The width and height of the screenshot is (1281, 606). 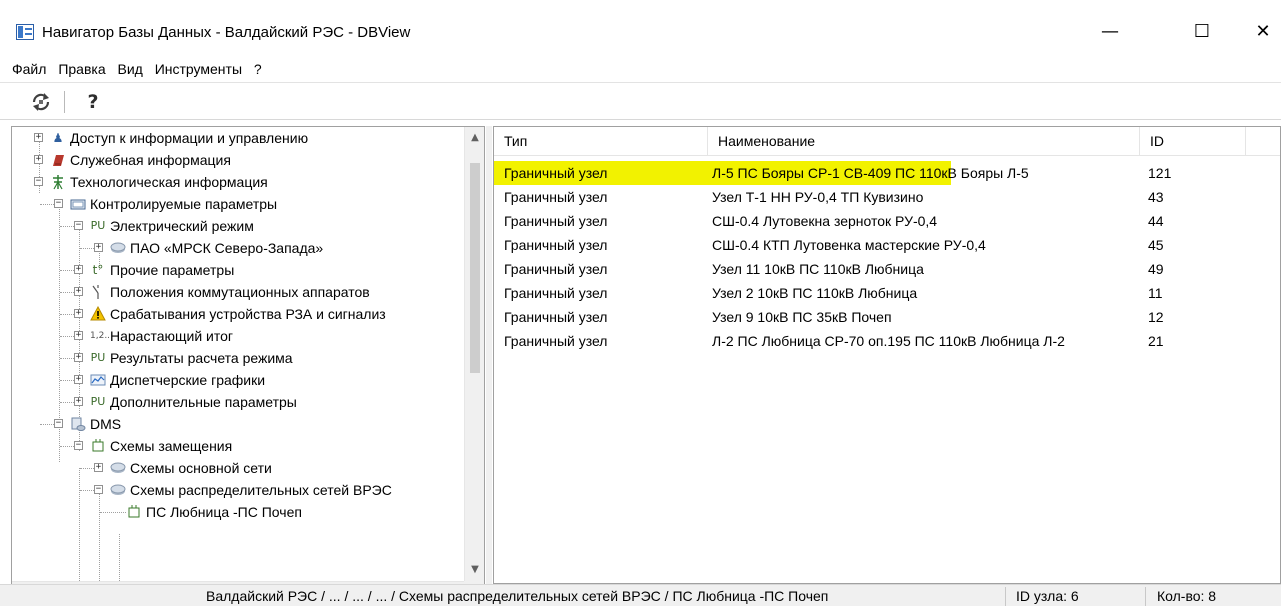 What do you see at coordinates (1202, 32) in the screenshot?
I see `maximize-button: ☐` at bounding box center [1202, 32].